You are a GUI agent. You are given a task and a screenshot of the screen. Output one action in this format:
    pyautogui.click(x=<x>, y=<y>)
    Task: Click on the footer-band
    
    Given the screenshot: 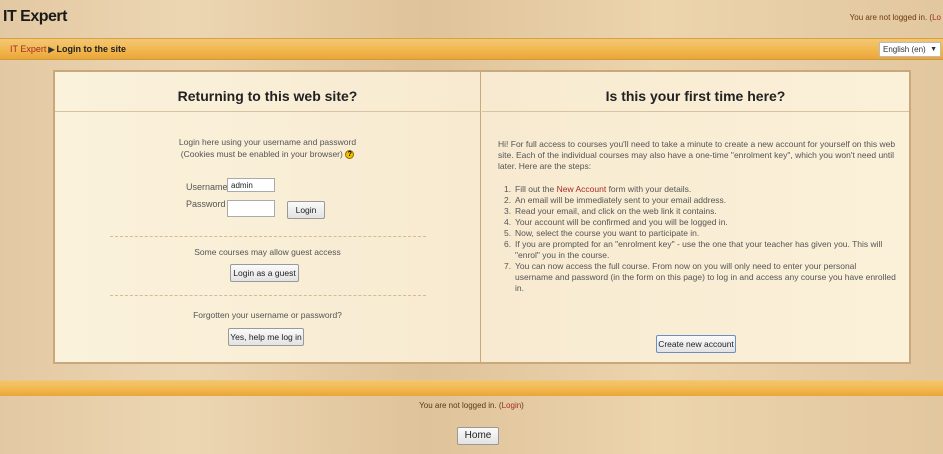 What is the action you would take?
    pyautogui.click(x=471, y=388)
    